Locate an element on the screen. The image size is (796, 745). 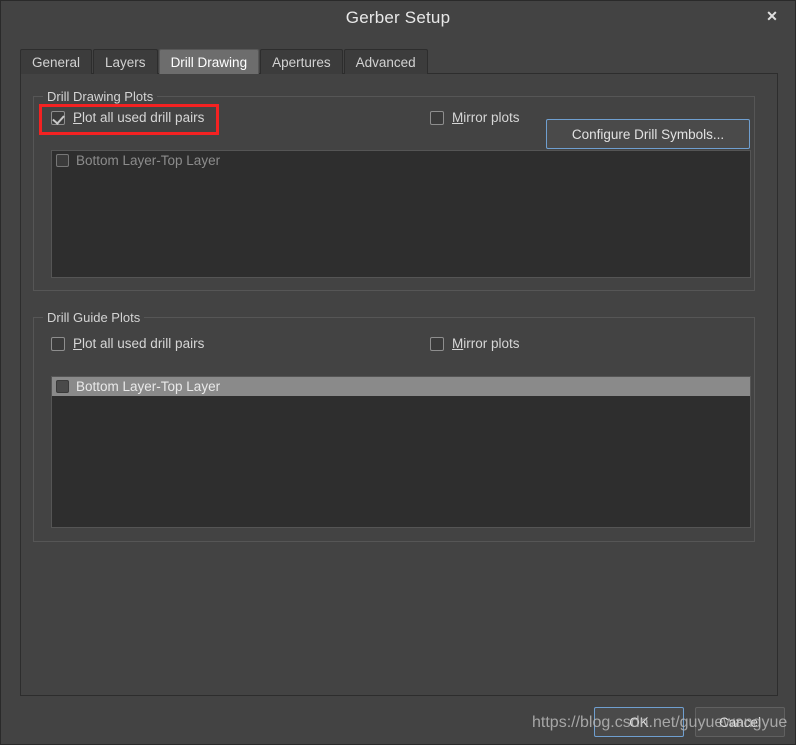
tab-drill-drawing: Drill Drawing is located at coordinates (209, 61).